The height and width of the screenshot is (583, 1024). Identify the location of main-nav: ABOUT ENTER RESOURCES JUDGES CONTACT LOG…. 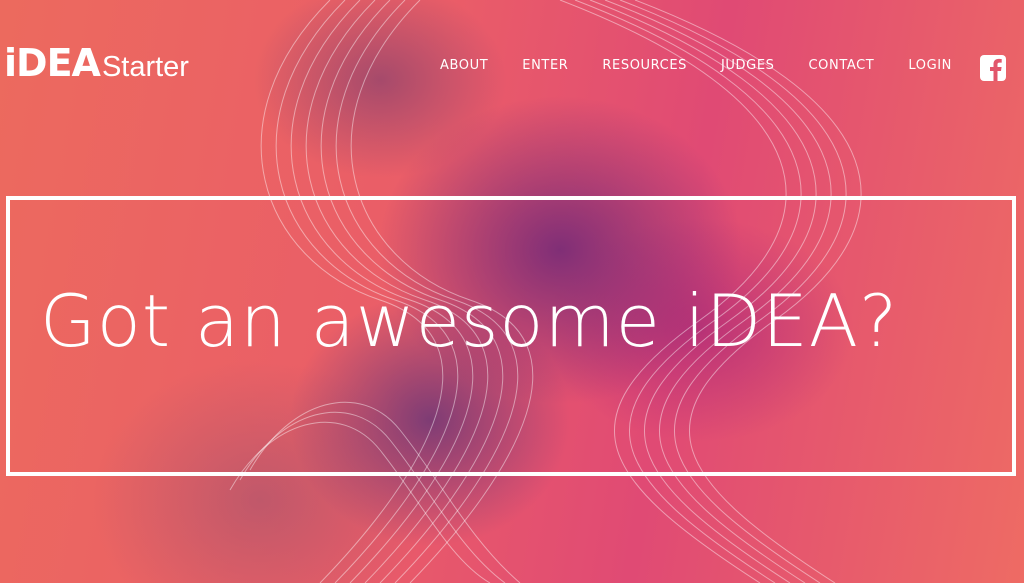
(713, 65).